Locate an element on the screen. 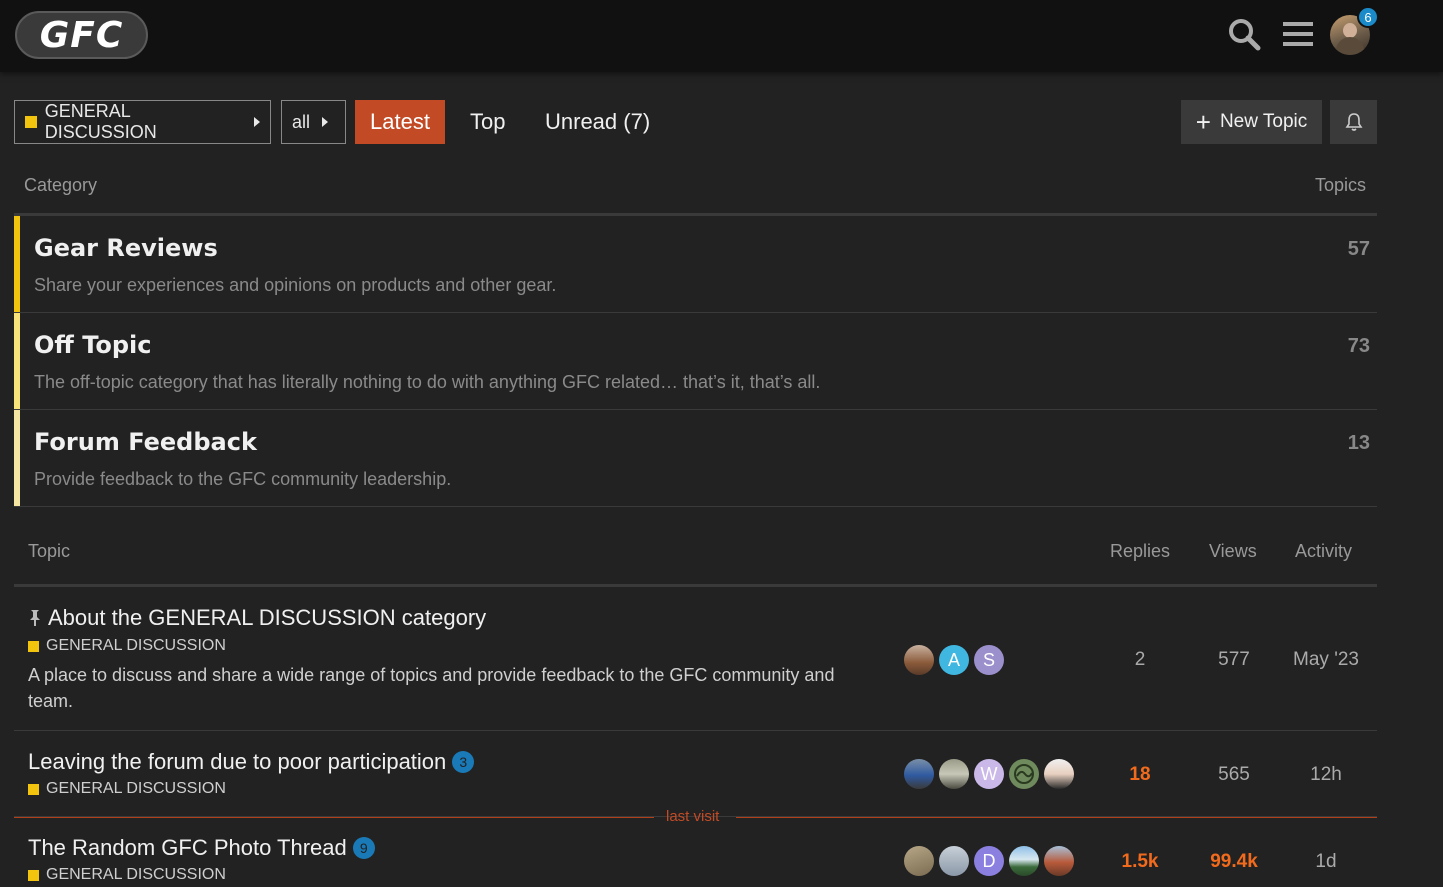 This screenshot has height=887, width=1443. poster-avatar: A is located at coordinates (954, 660).